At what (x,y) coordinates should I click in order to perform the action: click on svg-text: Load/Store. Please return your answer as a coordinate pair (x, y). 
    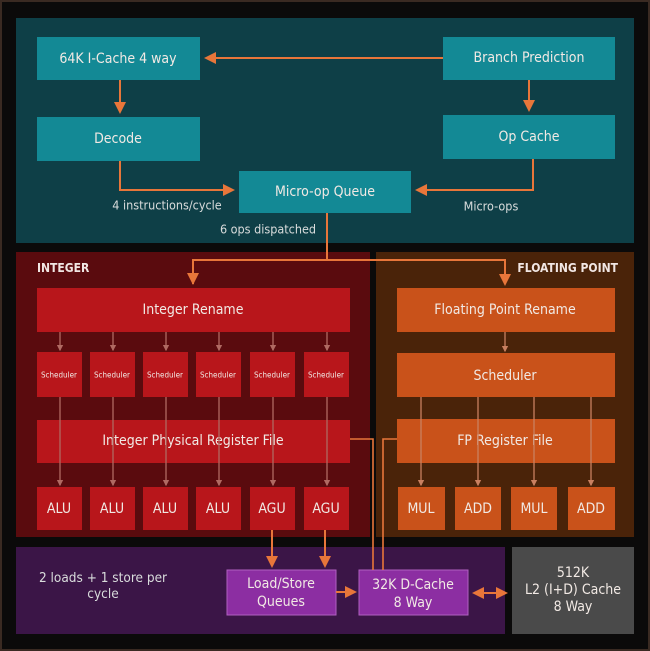
    Looking at the image, I should click on (281, 584).